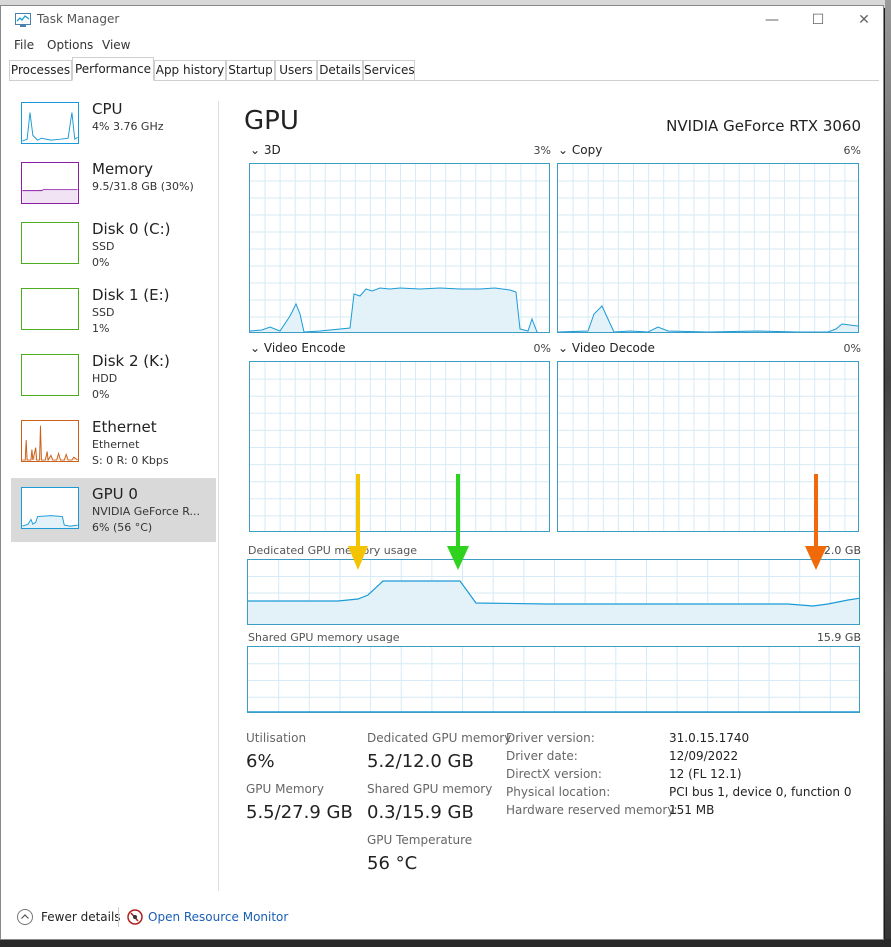 This screenshot has height=947, width=891. What do you see at coordinates (439, 738) in the screenshot?
I see `dedicated-gpu-memory-label: Dedicated GPU memory` at bounding box center [439, 738].